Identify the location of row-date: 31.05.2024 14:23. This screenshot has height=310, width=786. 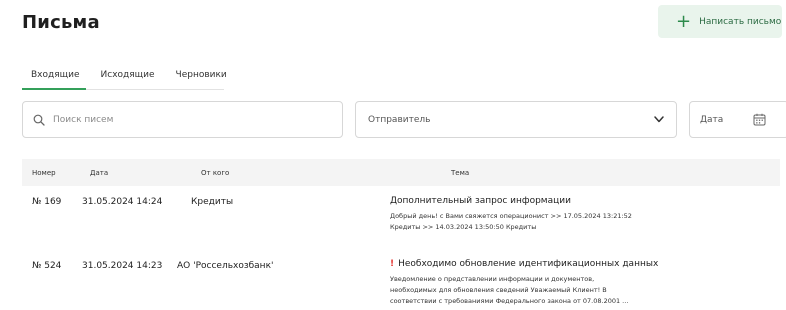
(122, 266).